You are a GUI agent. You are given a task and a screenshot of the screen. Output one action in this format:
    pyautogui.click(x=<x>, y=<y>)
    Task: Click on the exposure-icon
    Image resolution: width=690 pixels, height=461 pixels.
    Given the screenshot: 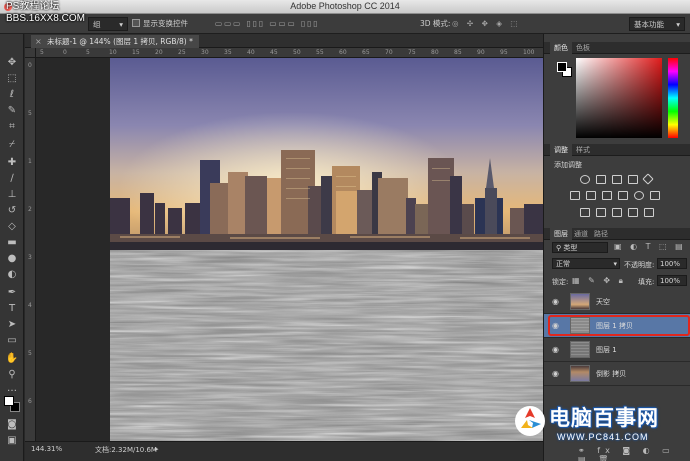 What is the action you would take?
    pyautogui.click(x=633, y=179)
    